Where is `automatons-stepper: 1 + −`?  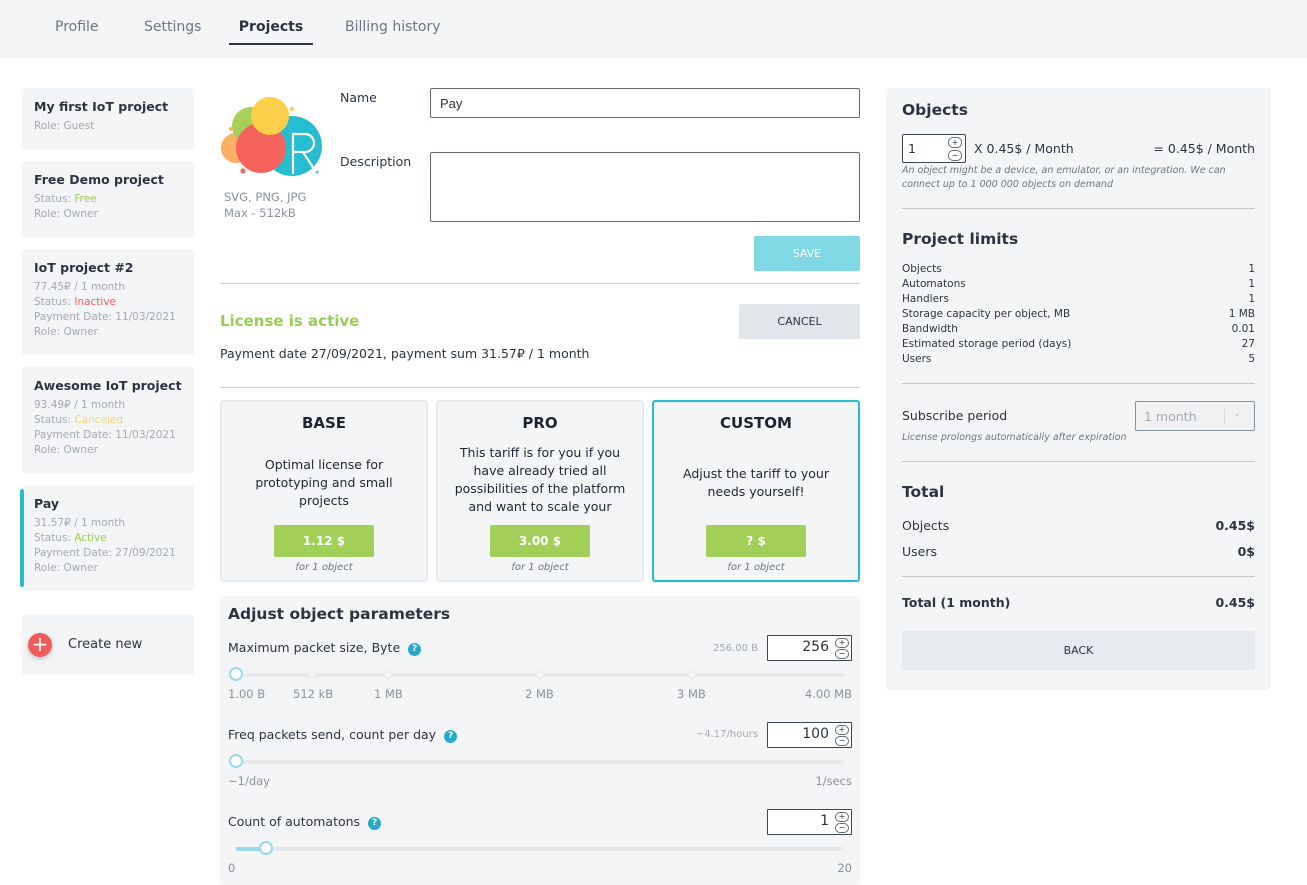
automatons-stepper: 1 + − is located at coordinates (809, 822).